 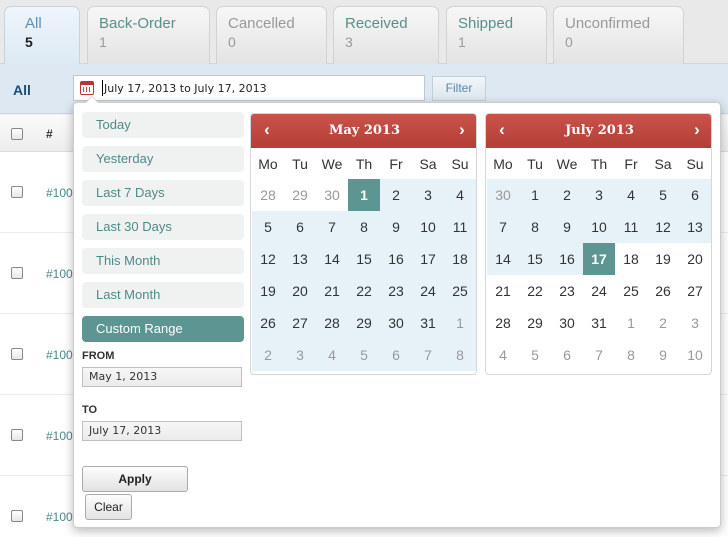 What do you see at coordinates (163, 193) in the screenshot?
I see `range-last-7-days: Last 7 Days` at bounding box center [163, 193].